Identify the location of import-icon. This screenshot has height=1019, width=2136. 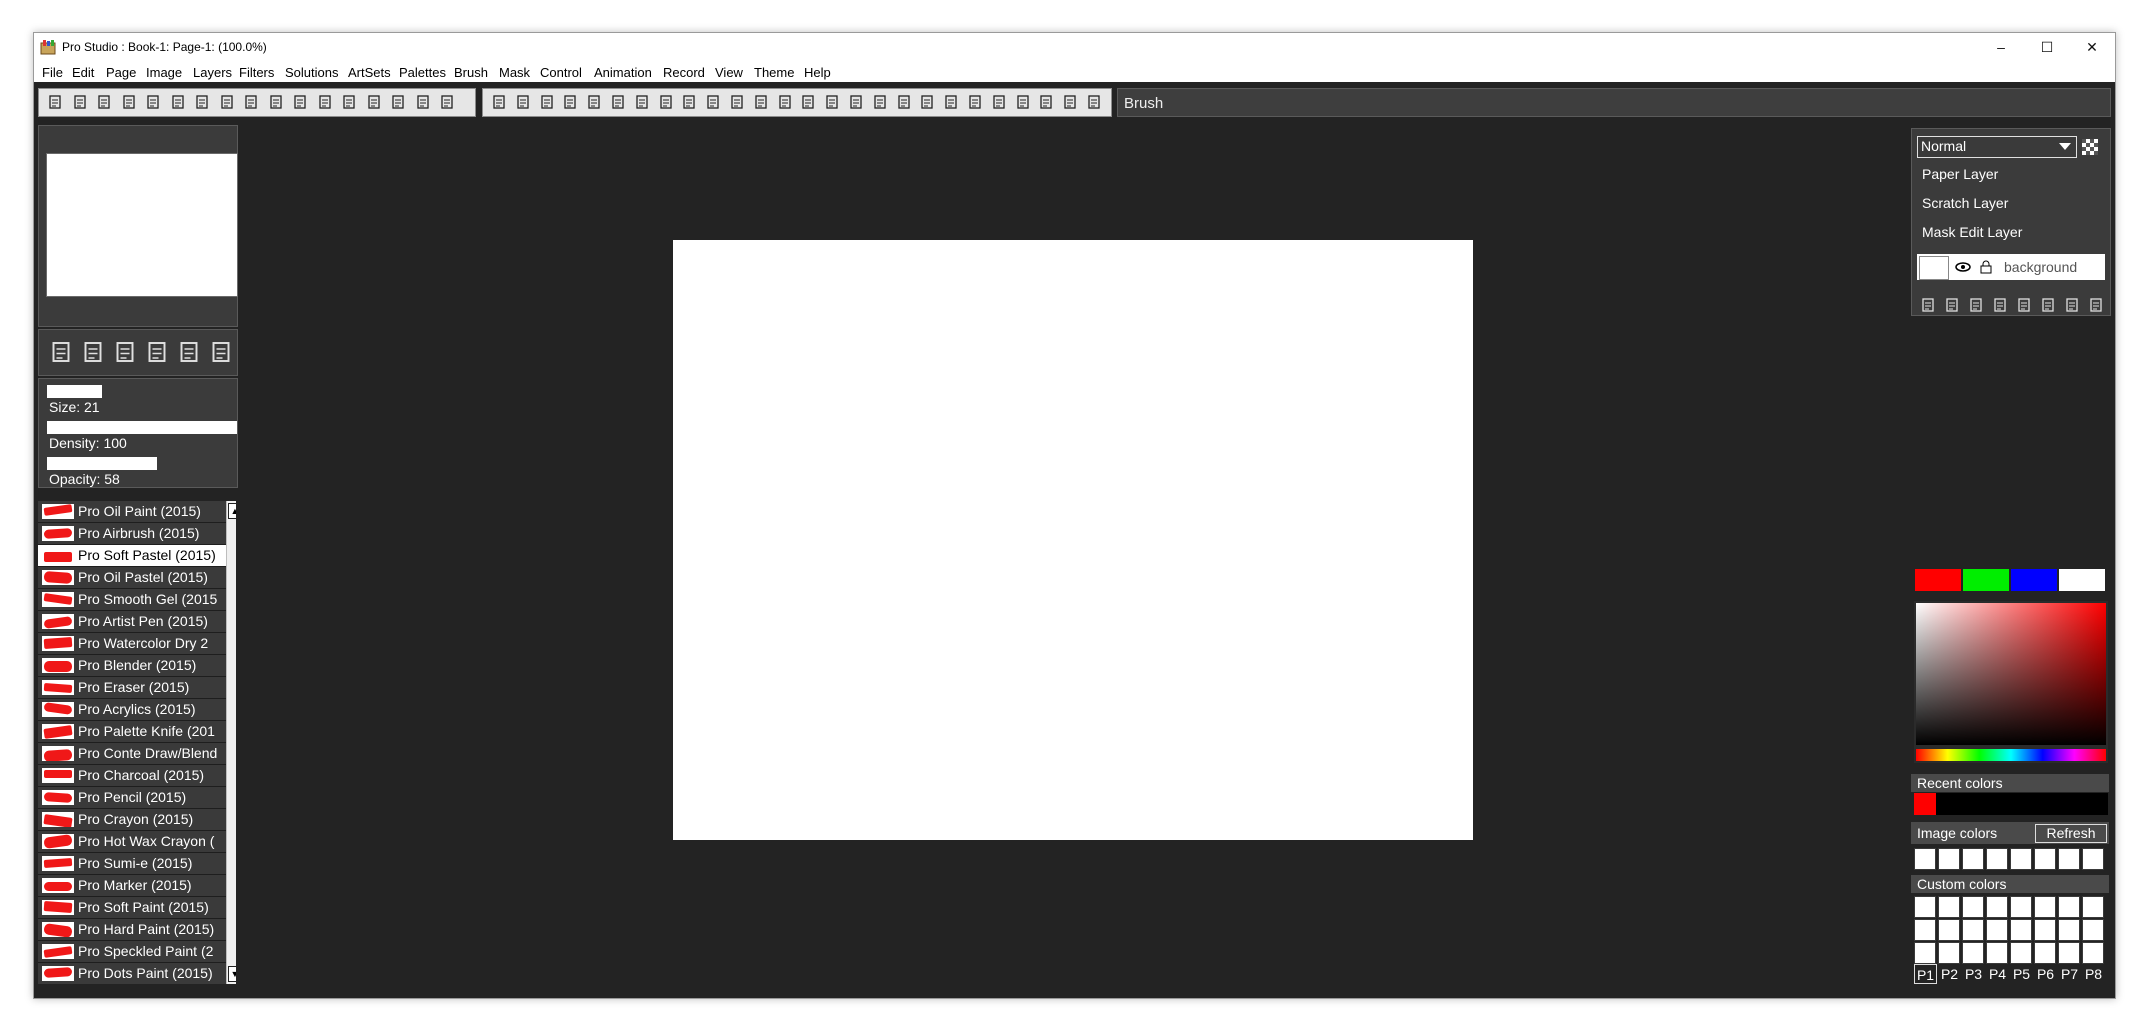
(129, 102).